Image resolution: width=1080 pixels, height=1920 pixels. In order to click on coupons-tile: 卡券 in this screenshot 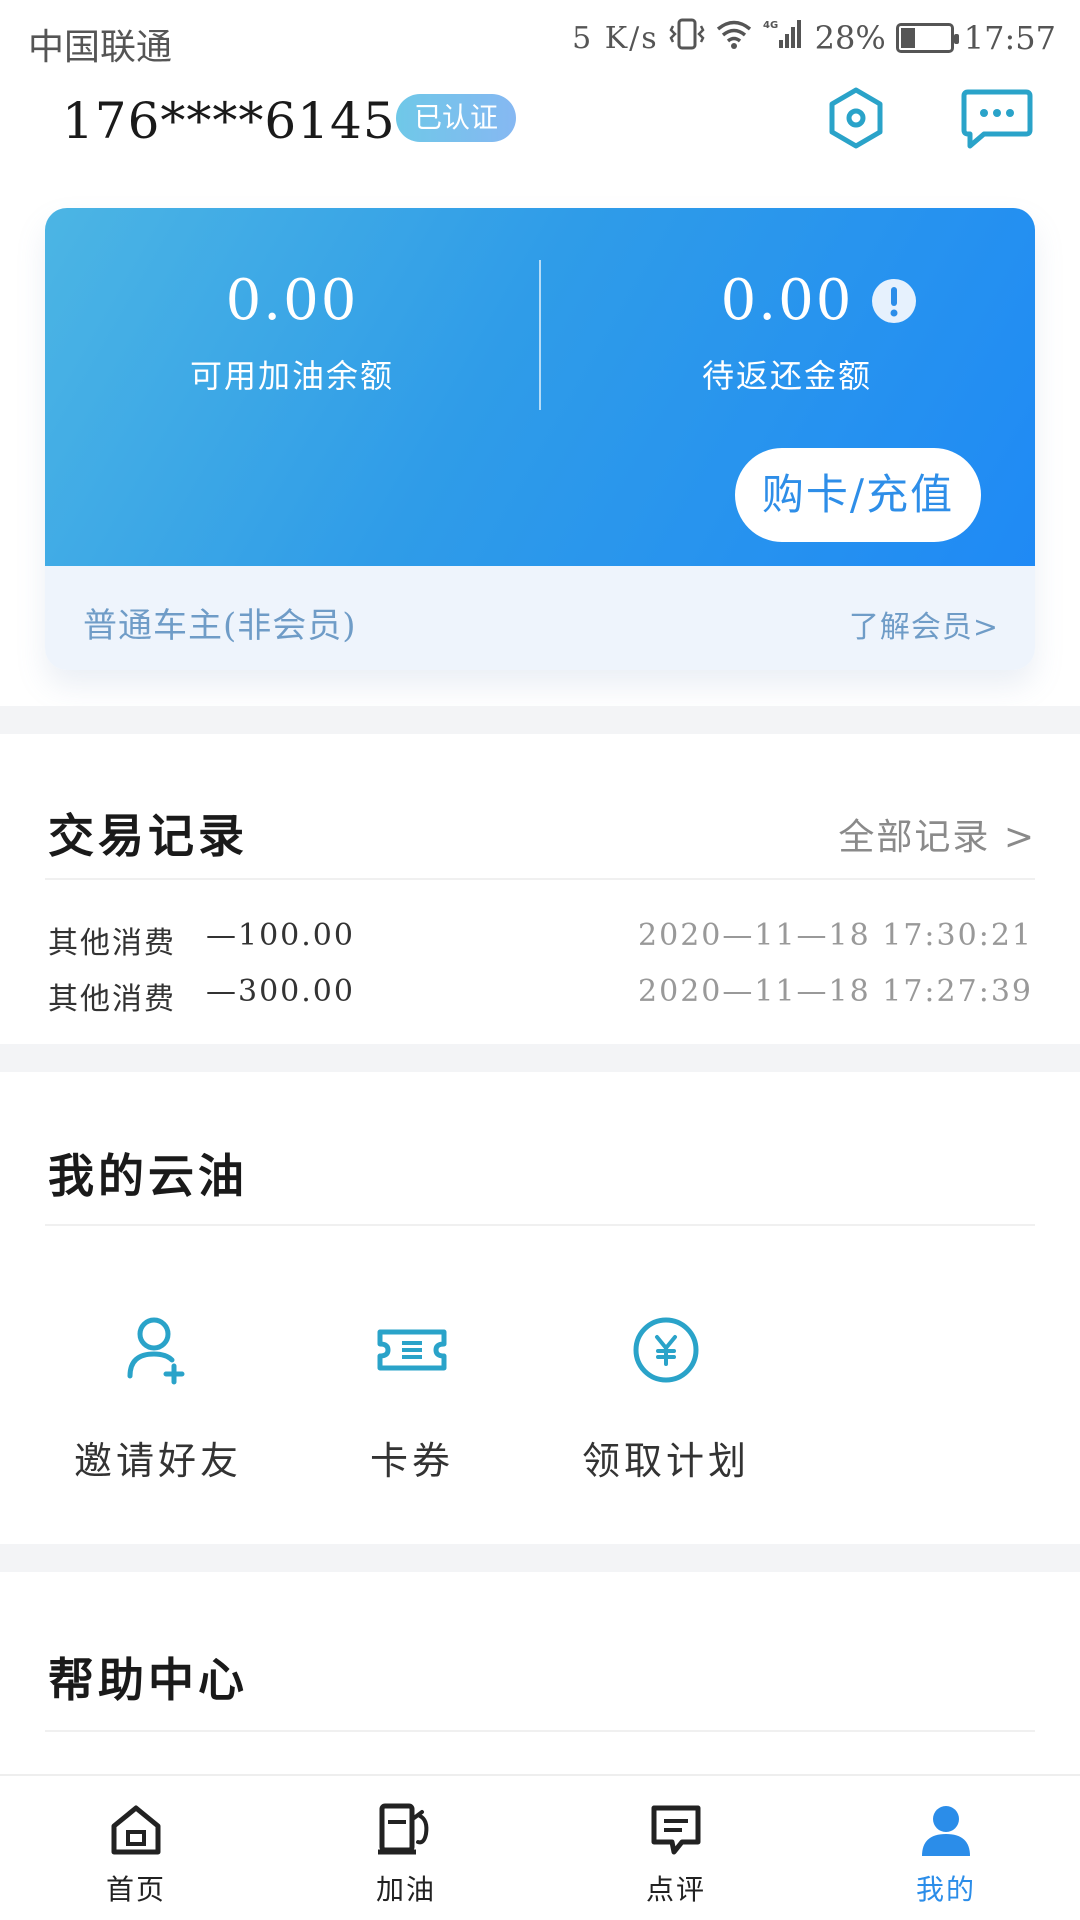, I will do `click(412, 1405)`.